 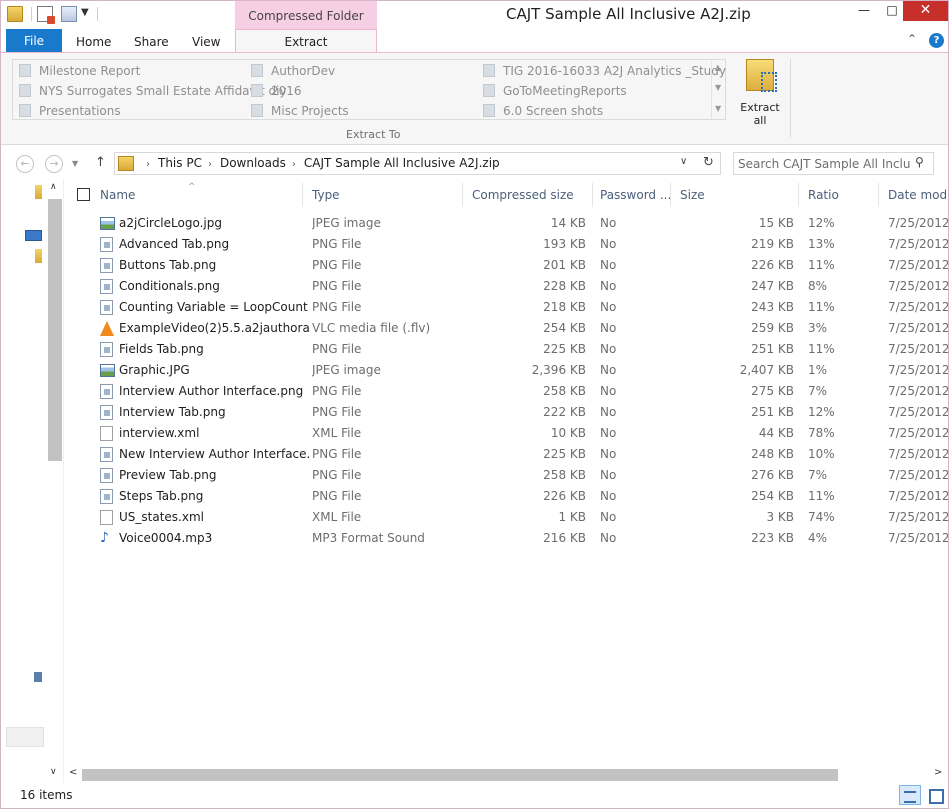 I want to click on column-header-type: Type, so click(x=326, y=195).